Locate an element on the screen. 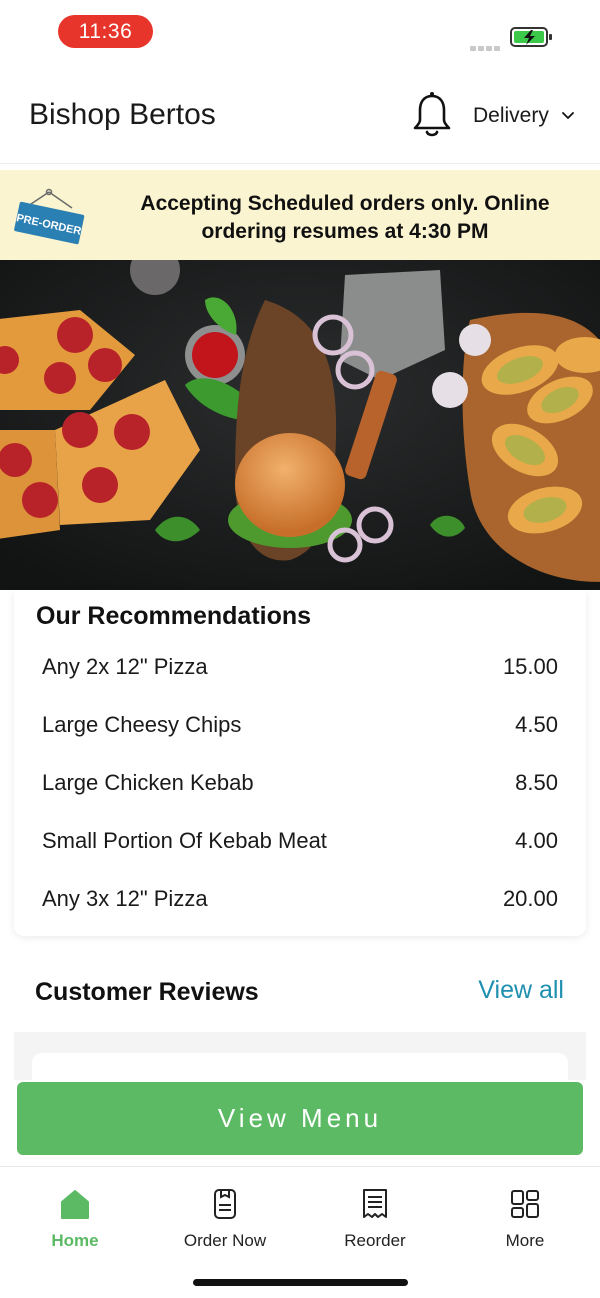 This screenshot has width=600, height=1298. nav-item-order-now: Order Now is located at coordinates (225, 1219).